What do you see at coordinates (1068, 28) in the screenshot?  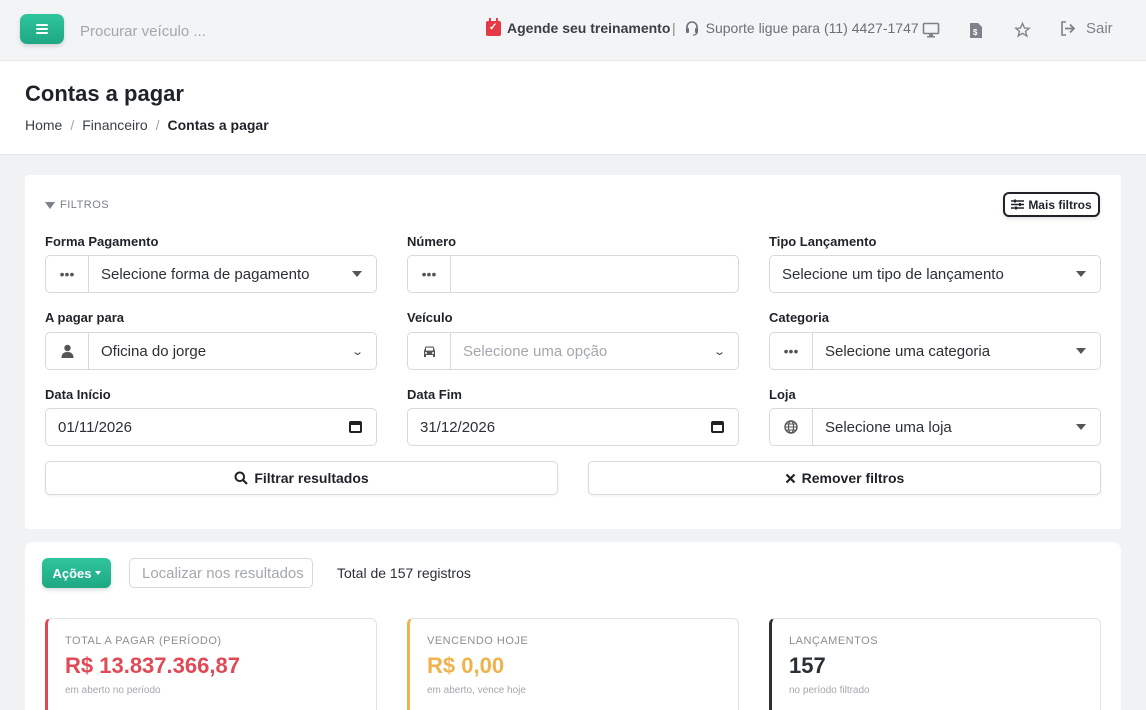 I see `logout-icon` at bounding box center [1068, 28].